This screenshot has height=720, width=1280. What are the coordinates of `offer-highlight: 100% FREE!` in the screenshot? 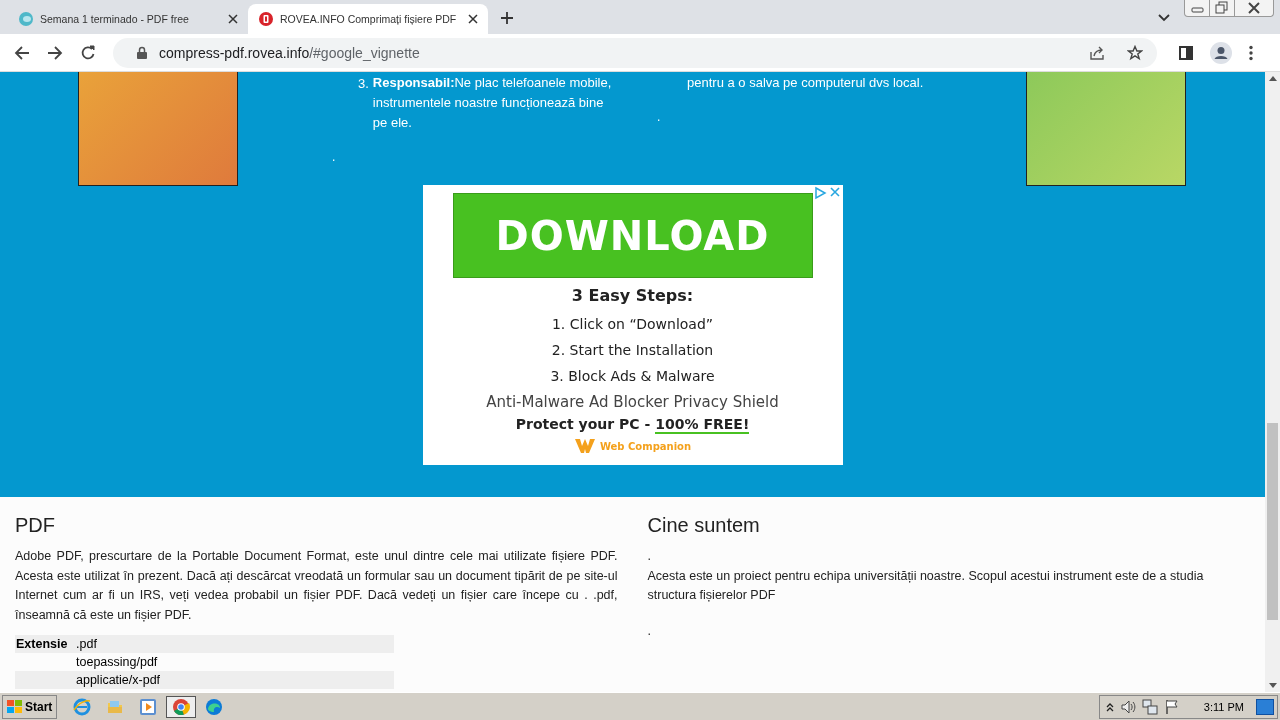 It's located at (702, 425).